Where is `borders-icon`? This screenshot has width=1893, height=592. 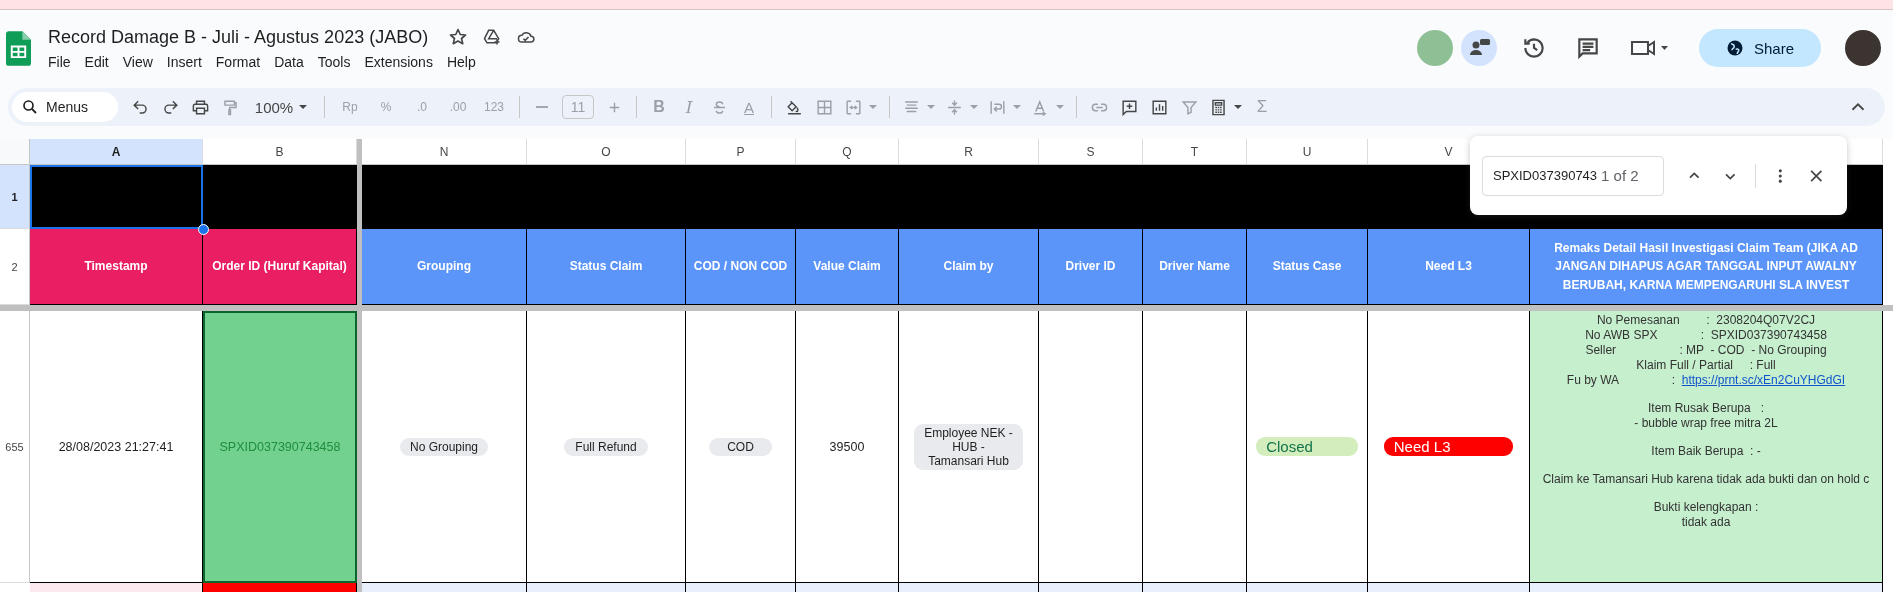
borders-icon is located at coordinates (824, 107).